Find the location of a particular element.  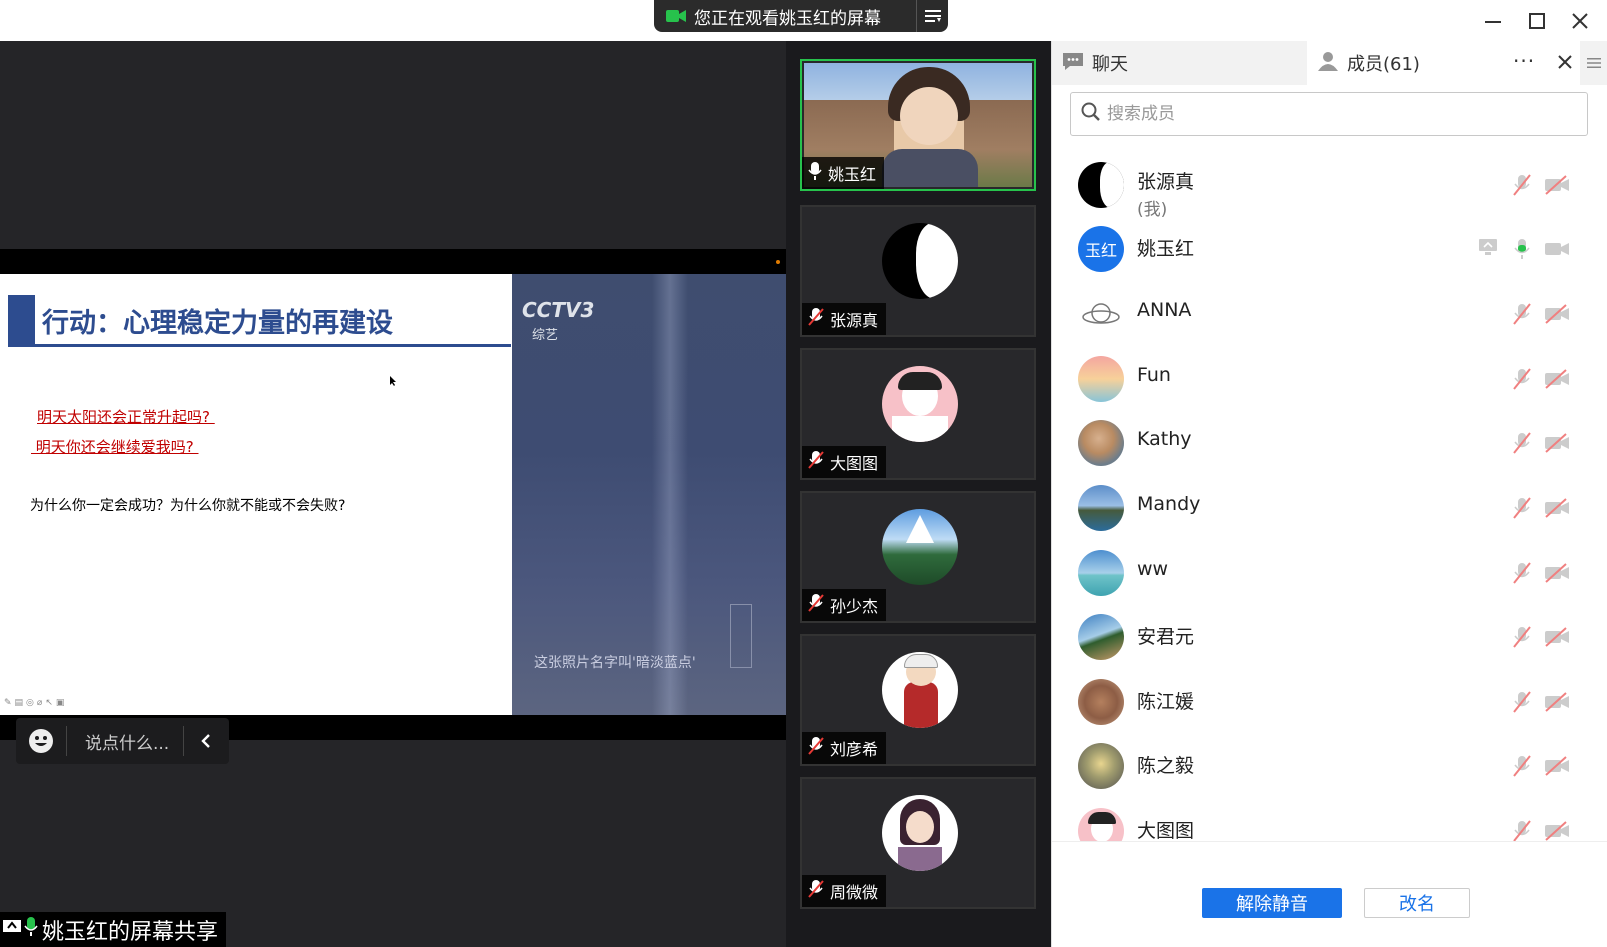

slide-header: 行动：心理稳定力量的再建设 is located at coordinates (259, 321).